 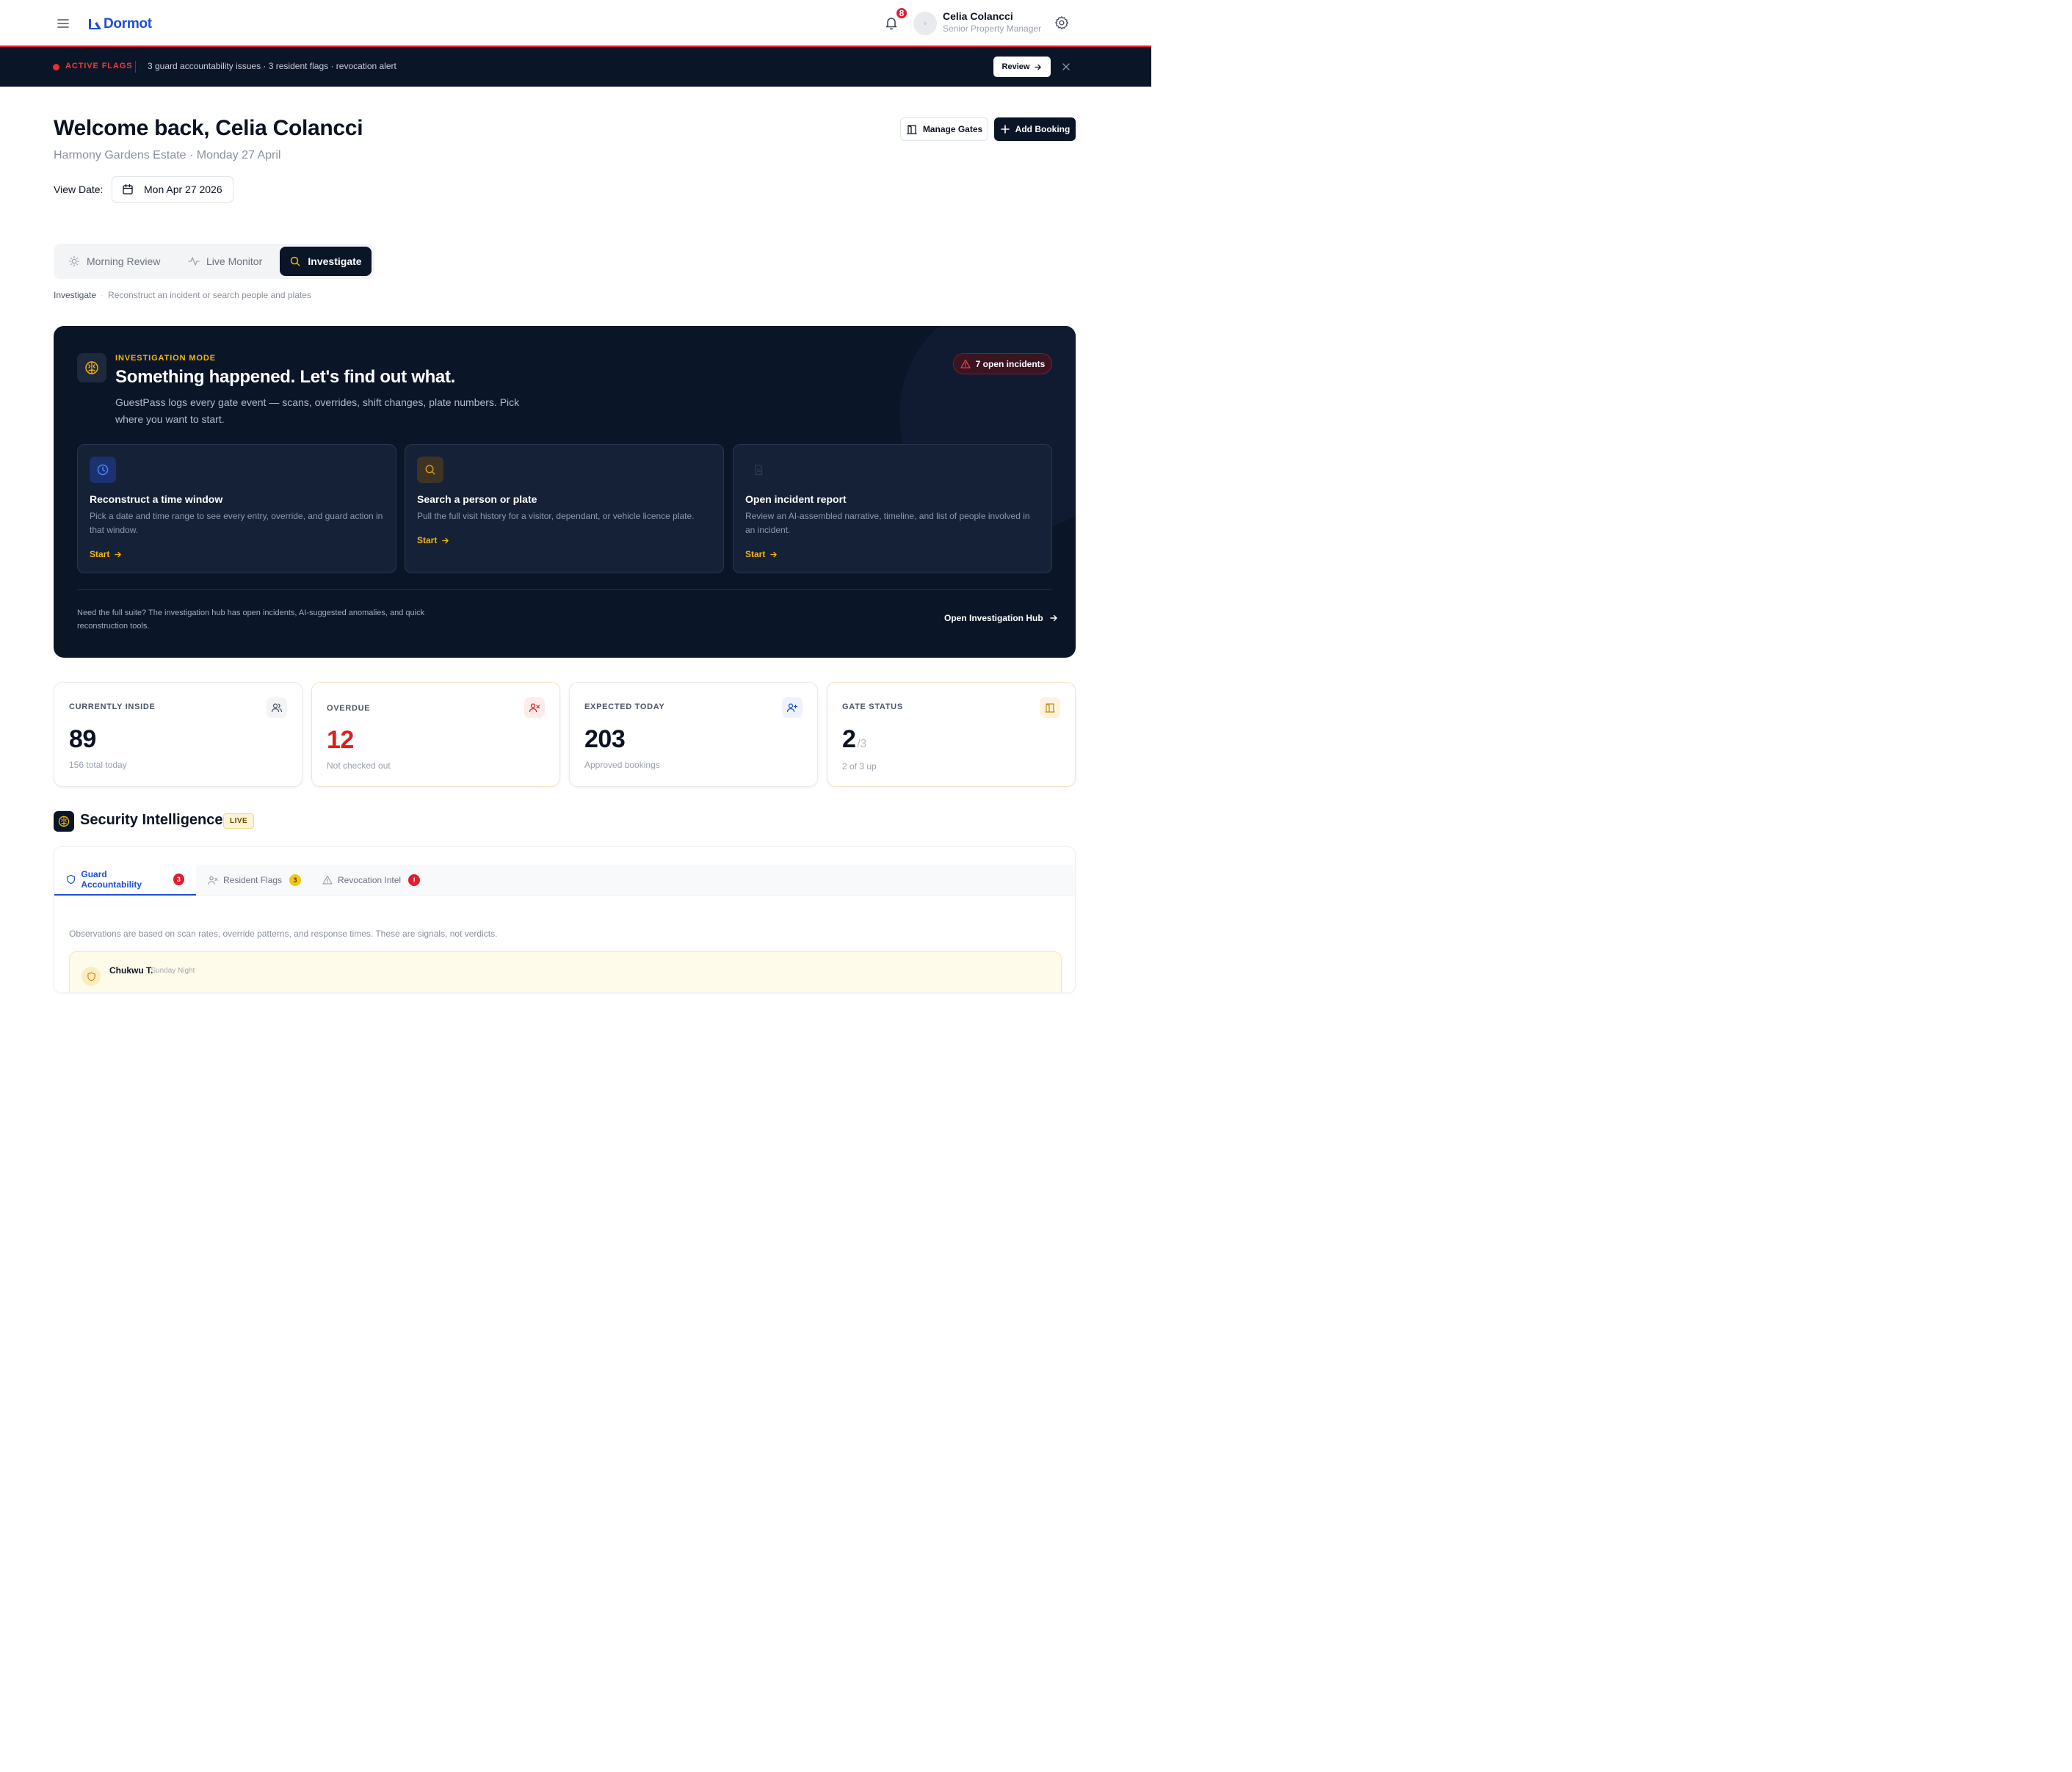 I want to click on review-button-label: Review, so click(x=1015, y=66).